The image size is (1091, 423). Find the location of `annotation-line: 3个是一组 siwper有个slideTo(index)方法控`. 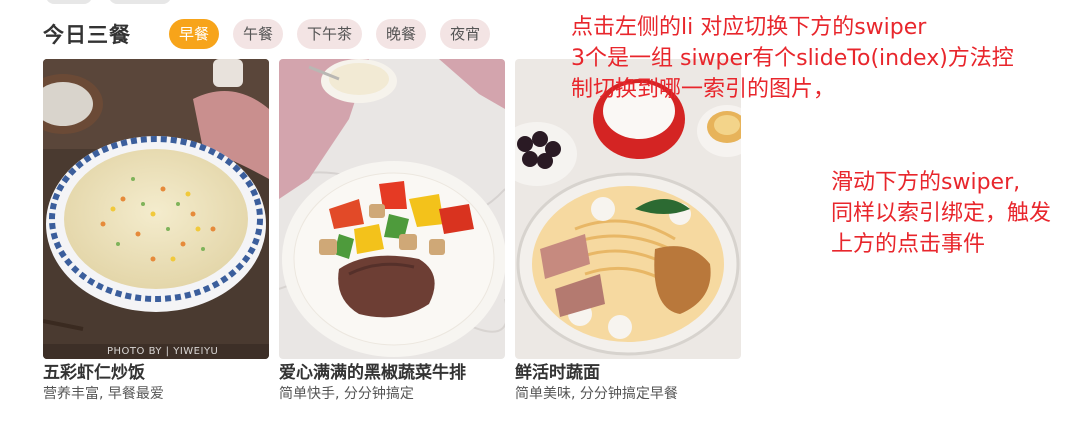

annotation-line: 3个是一组 siwper有个slideTo(index)方法控 is located at coordinates (792, 58).